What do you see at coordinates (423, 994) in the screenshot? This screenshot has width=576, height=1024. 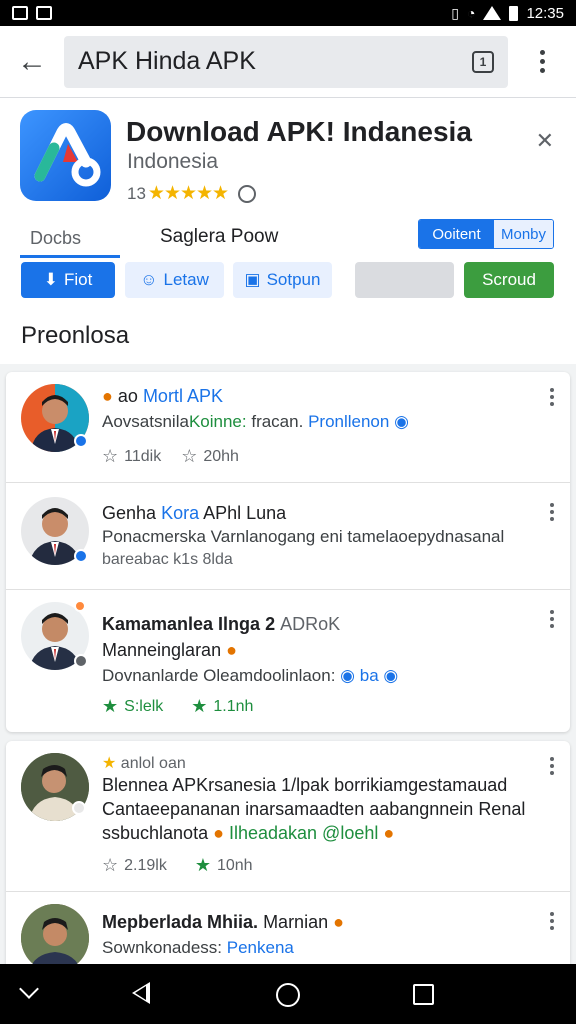 I see `recents-square-icon` at bounding box center [423, 994].